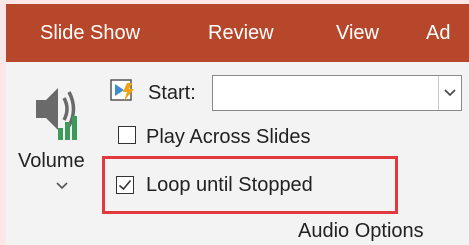 Image resolution: width=469 pixels, height=245 pixels. I want to click on highlight-box, so click(250, 185).